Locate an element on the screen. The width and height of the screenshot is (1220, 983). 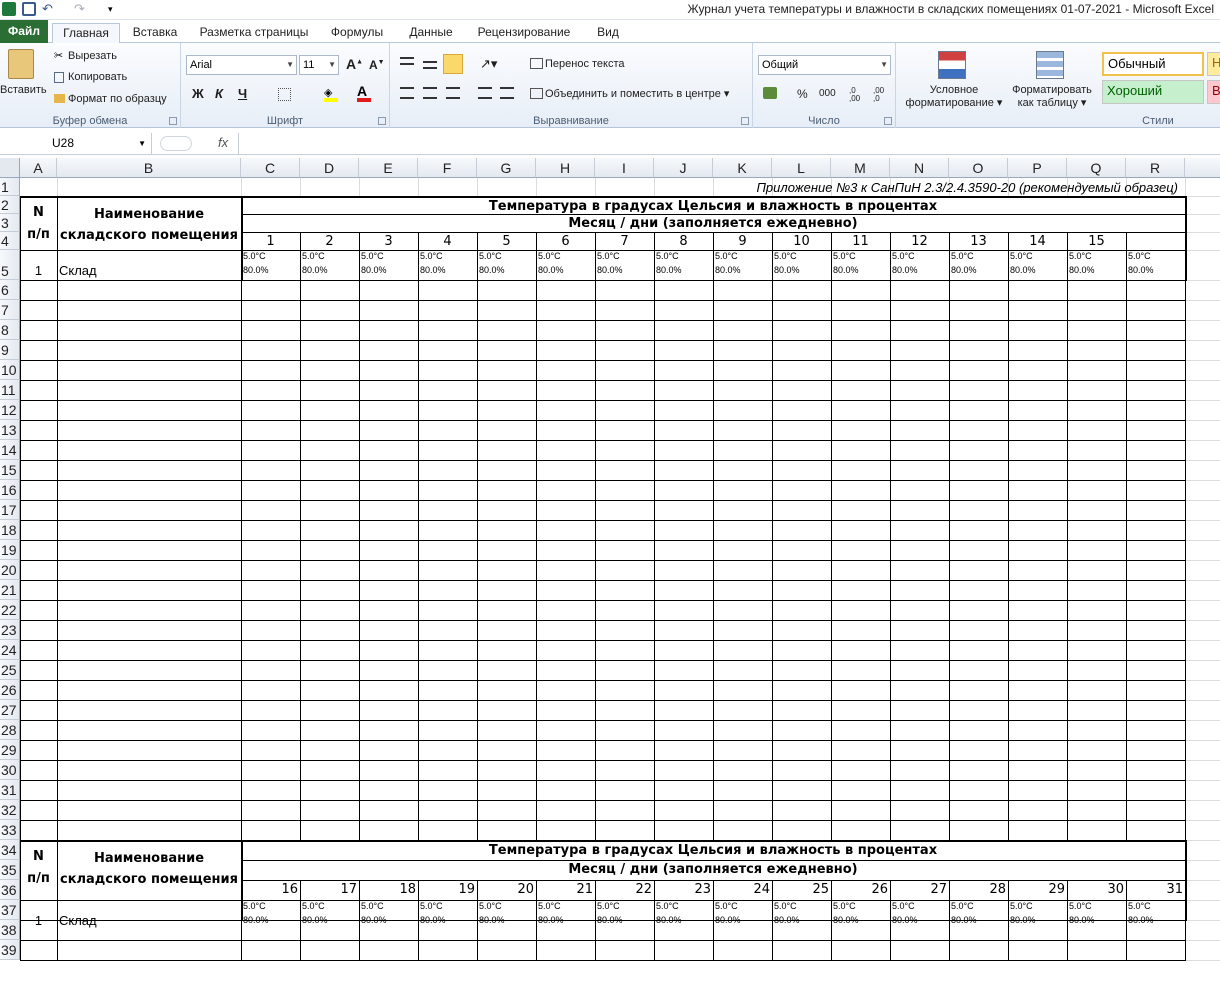
align-top-icon is located at coordinates (407, 61).